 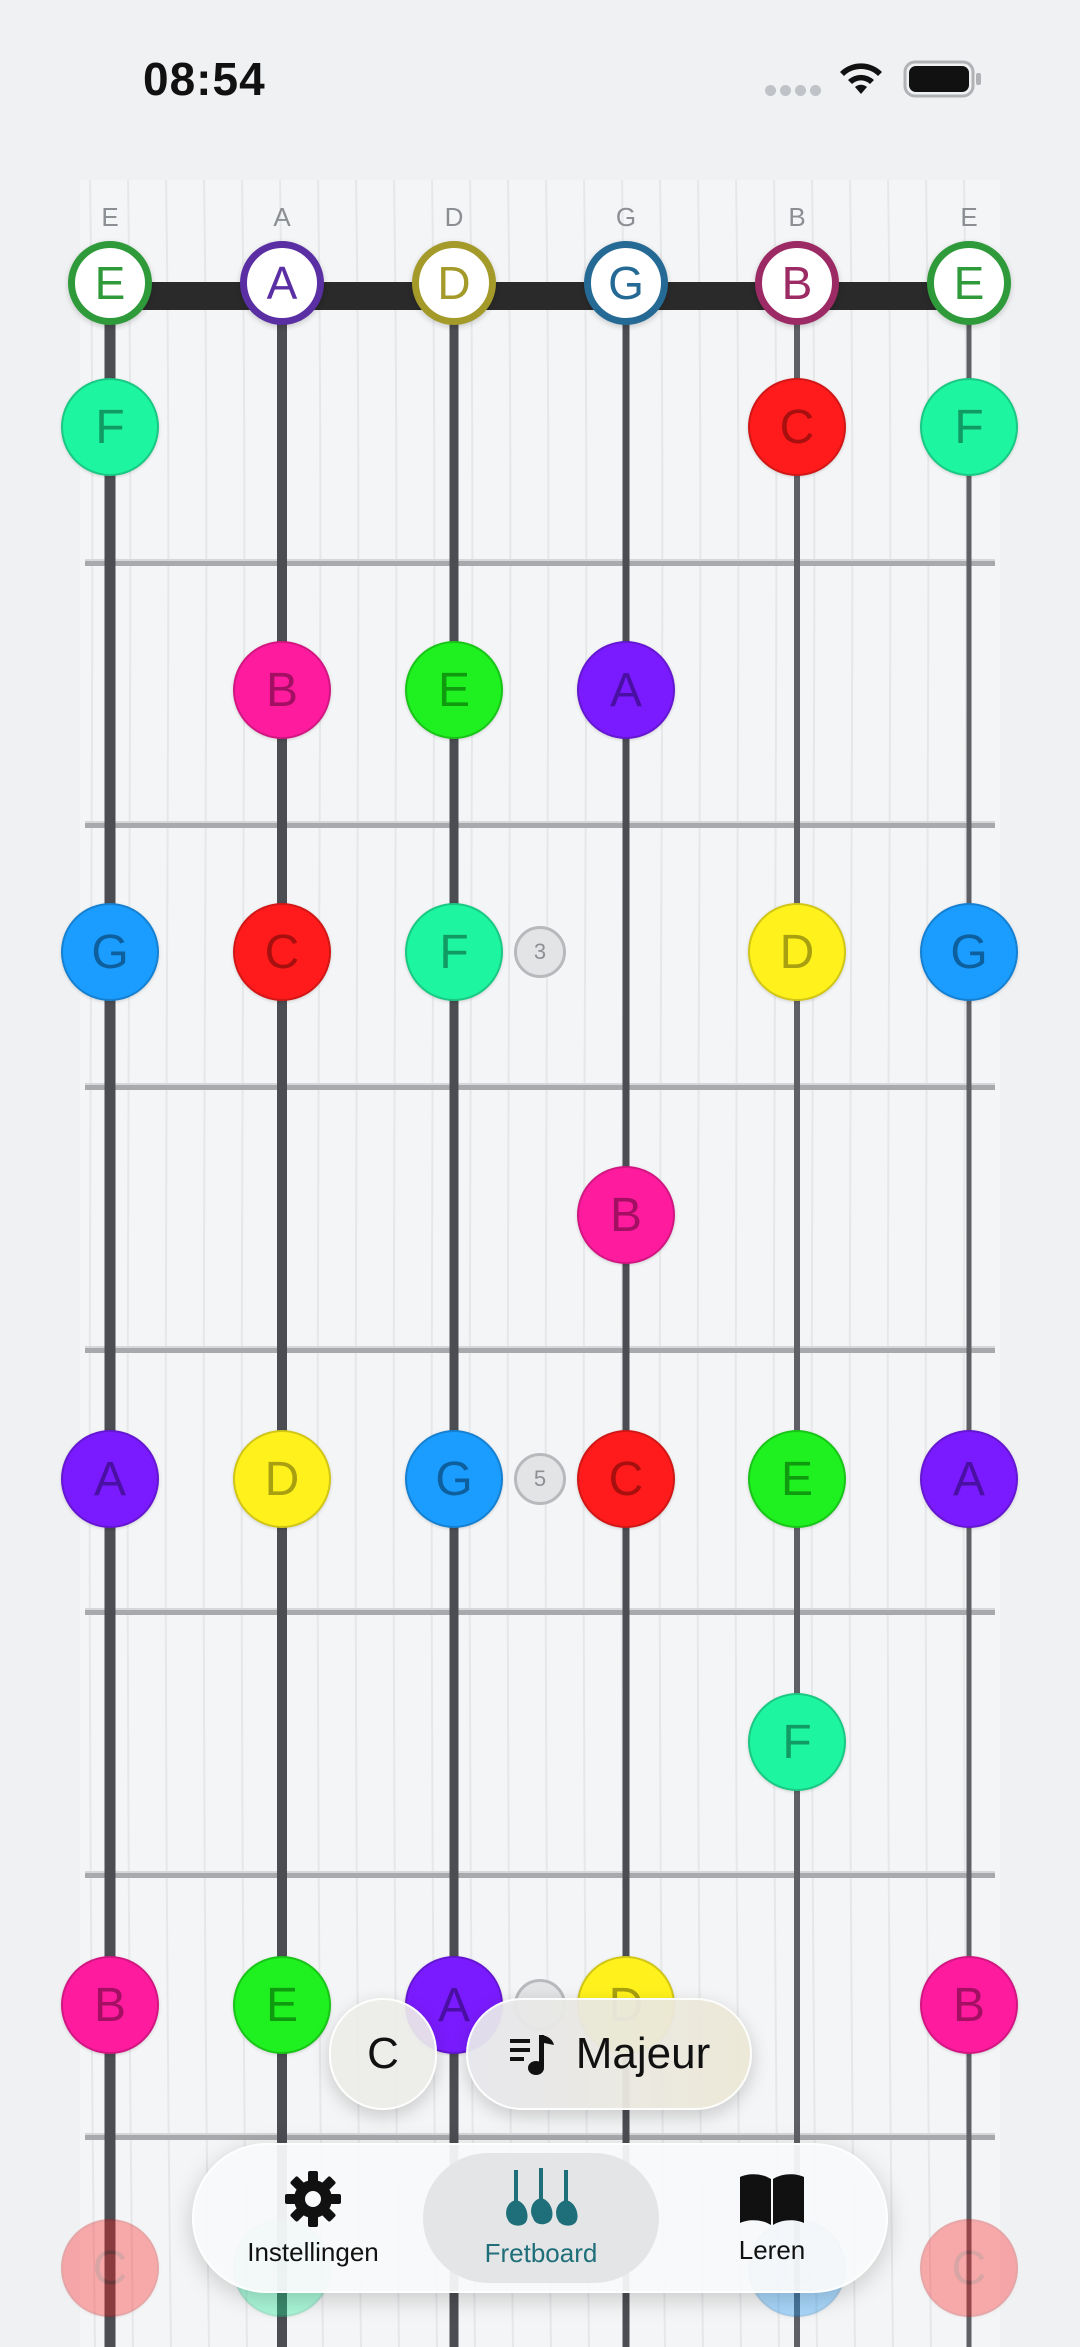 What do you see at coordinates (313, 2251) in the screenshot?
I see `tab-settings-label: Instellingen` at bounding box center [313, 2251].